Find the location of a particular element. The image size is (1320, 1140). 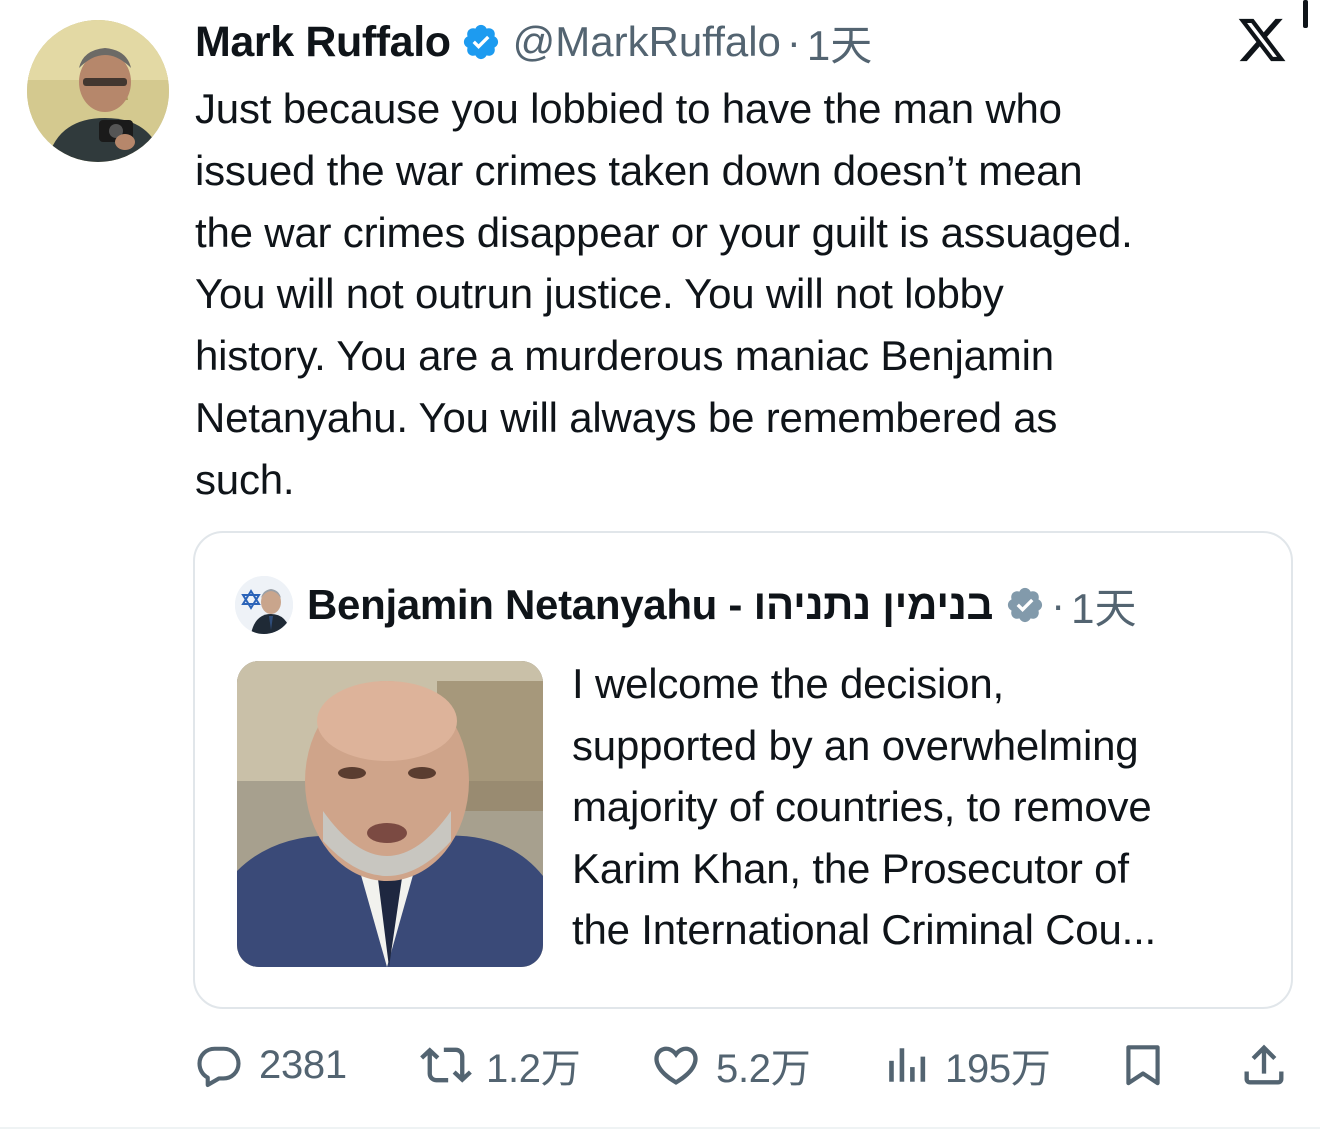

bookmark-button is located at coordinates (1143, 1065).